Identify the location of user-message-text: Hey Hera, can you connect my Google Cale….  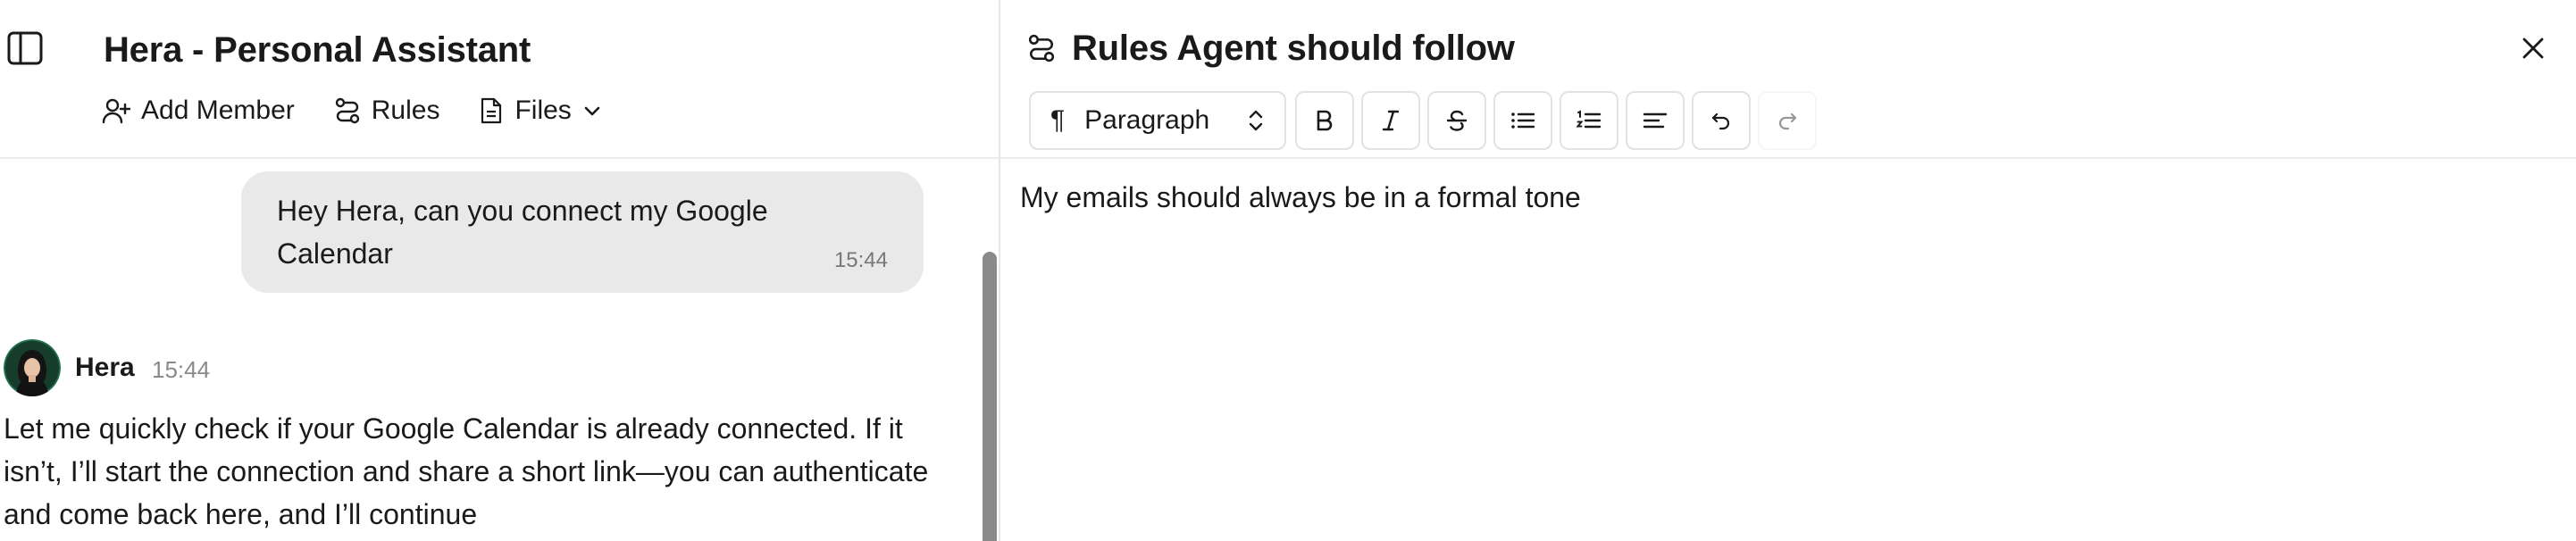
(523, 232).